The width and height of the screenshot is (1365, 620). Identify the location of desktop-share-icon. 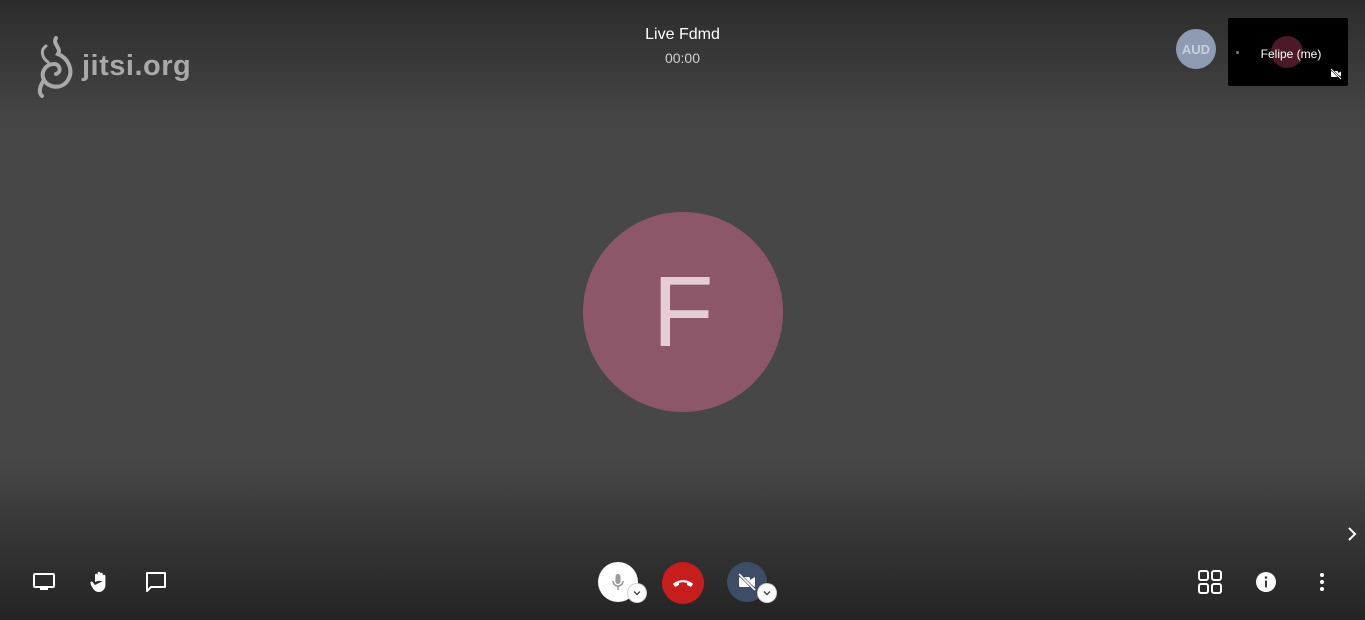
(44, 581).